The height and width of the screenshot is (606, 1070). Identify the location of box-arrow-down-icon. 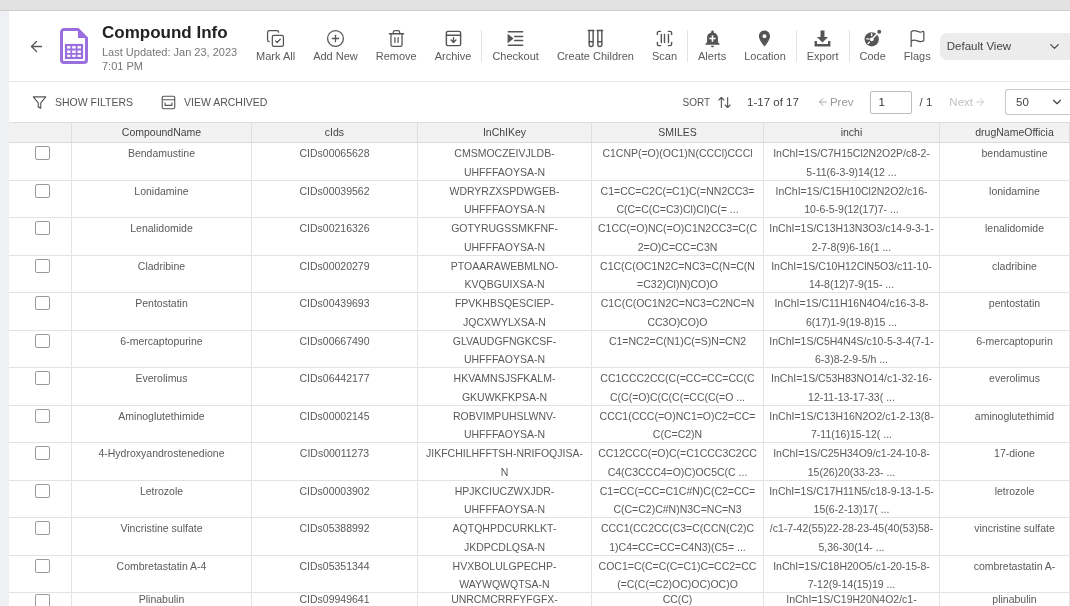
(453, 38).